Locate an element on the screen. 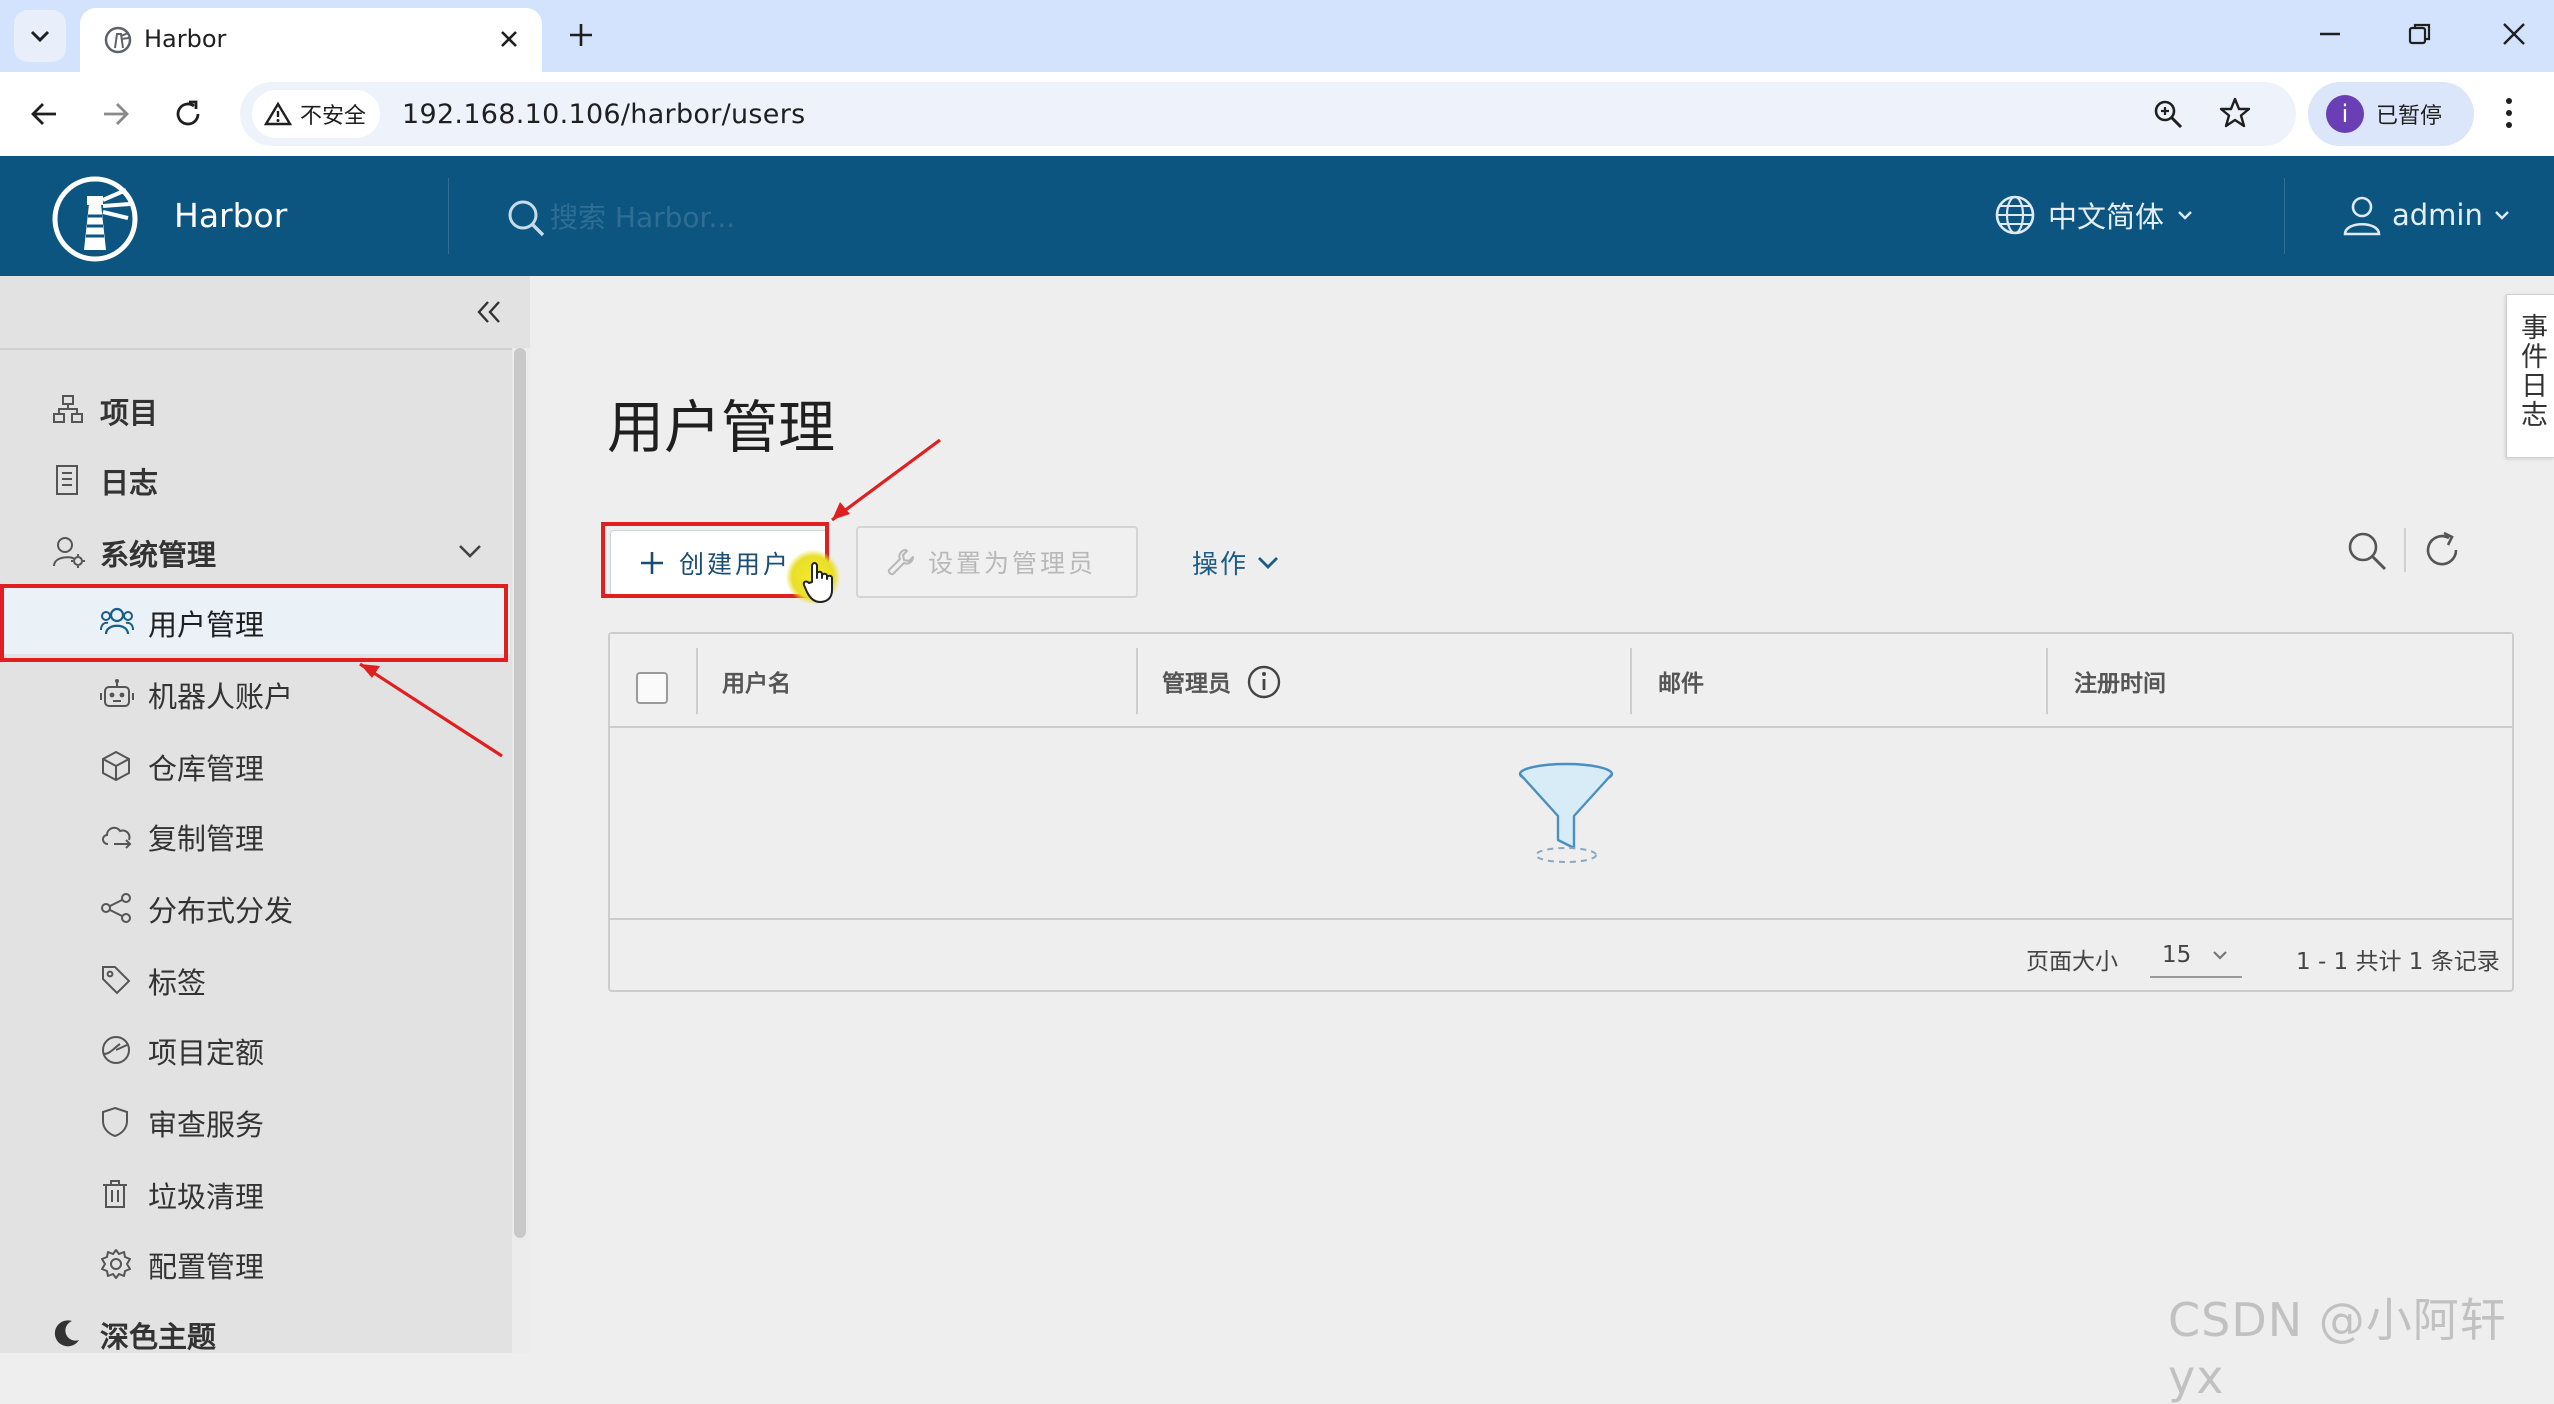  event-log-label: 事件日志 is located at coordinates (2531, 371).